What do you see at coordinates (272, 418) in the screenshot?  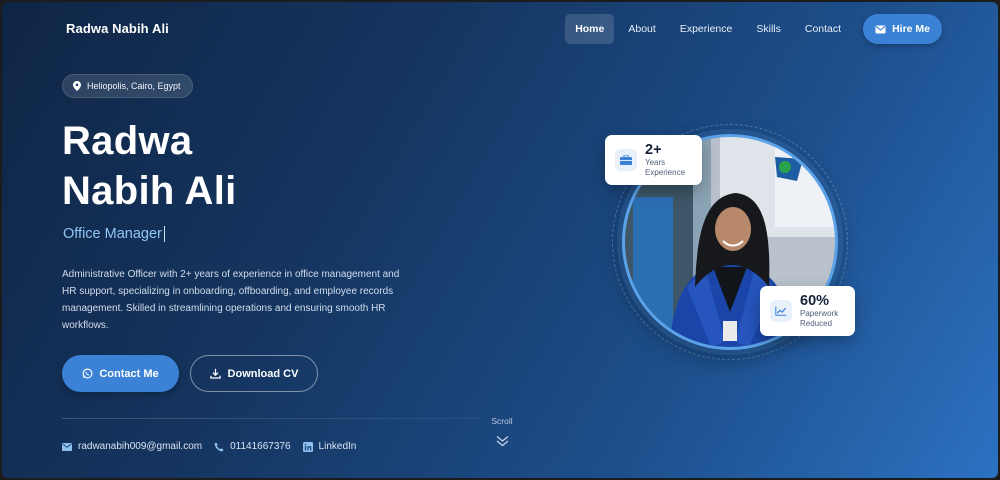 I see `divider` at bounding box center [272, 418].